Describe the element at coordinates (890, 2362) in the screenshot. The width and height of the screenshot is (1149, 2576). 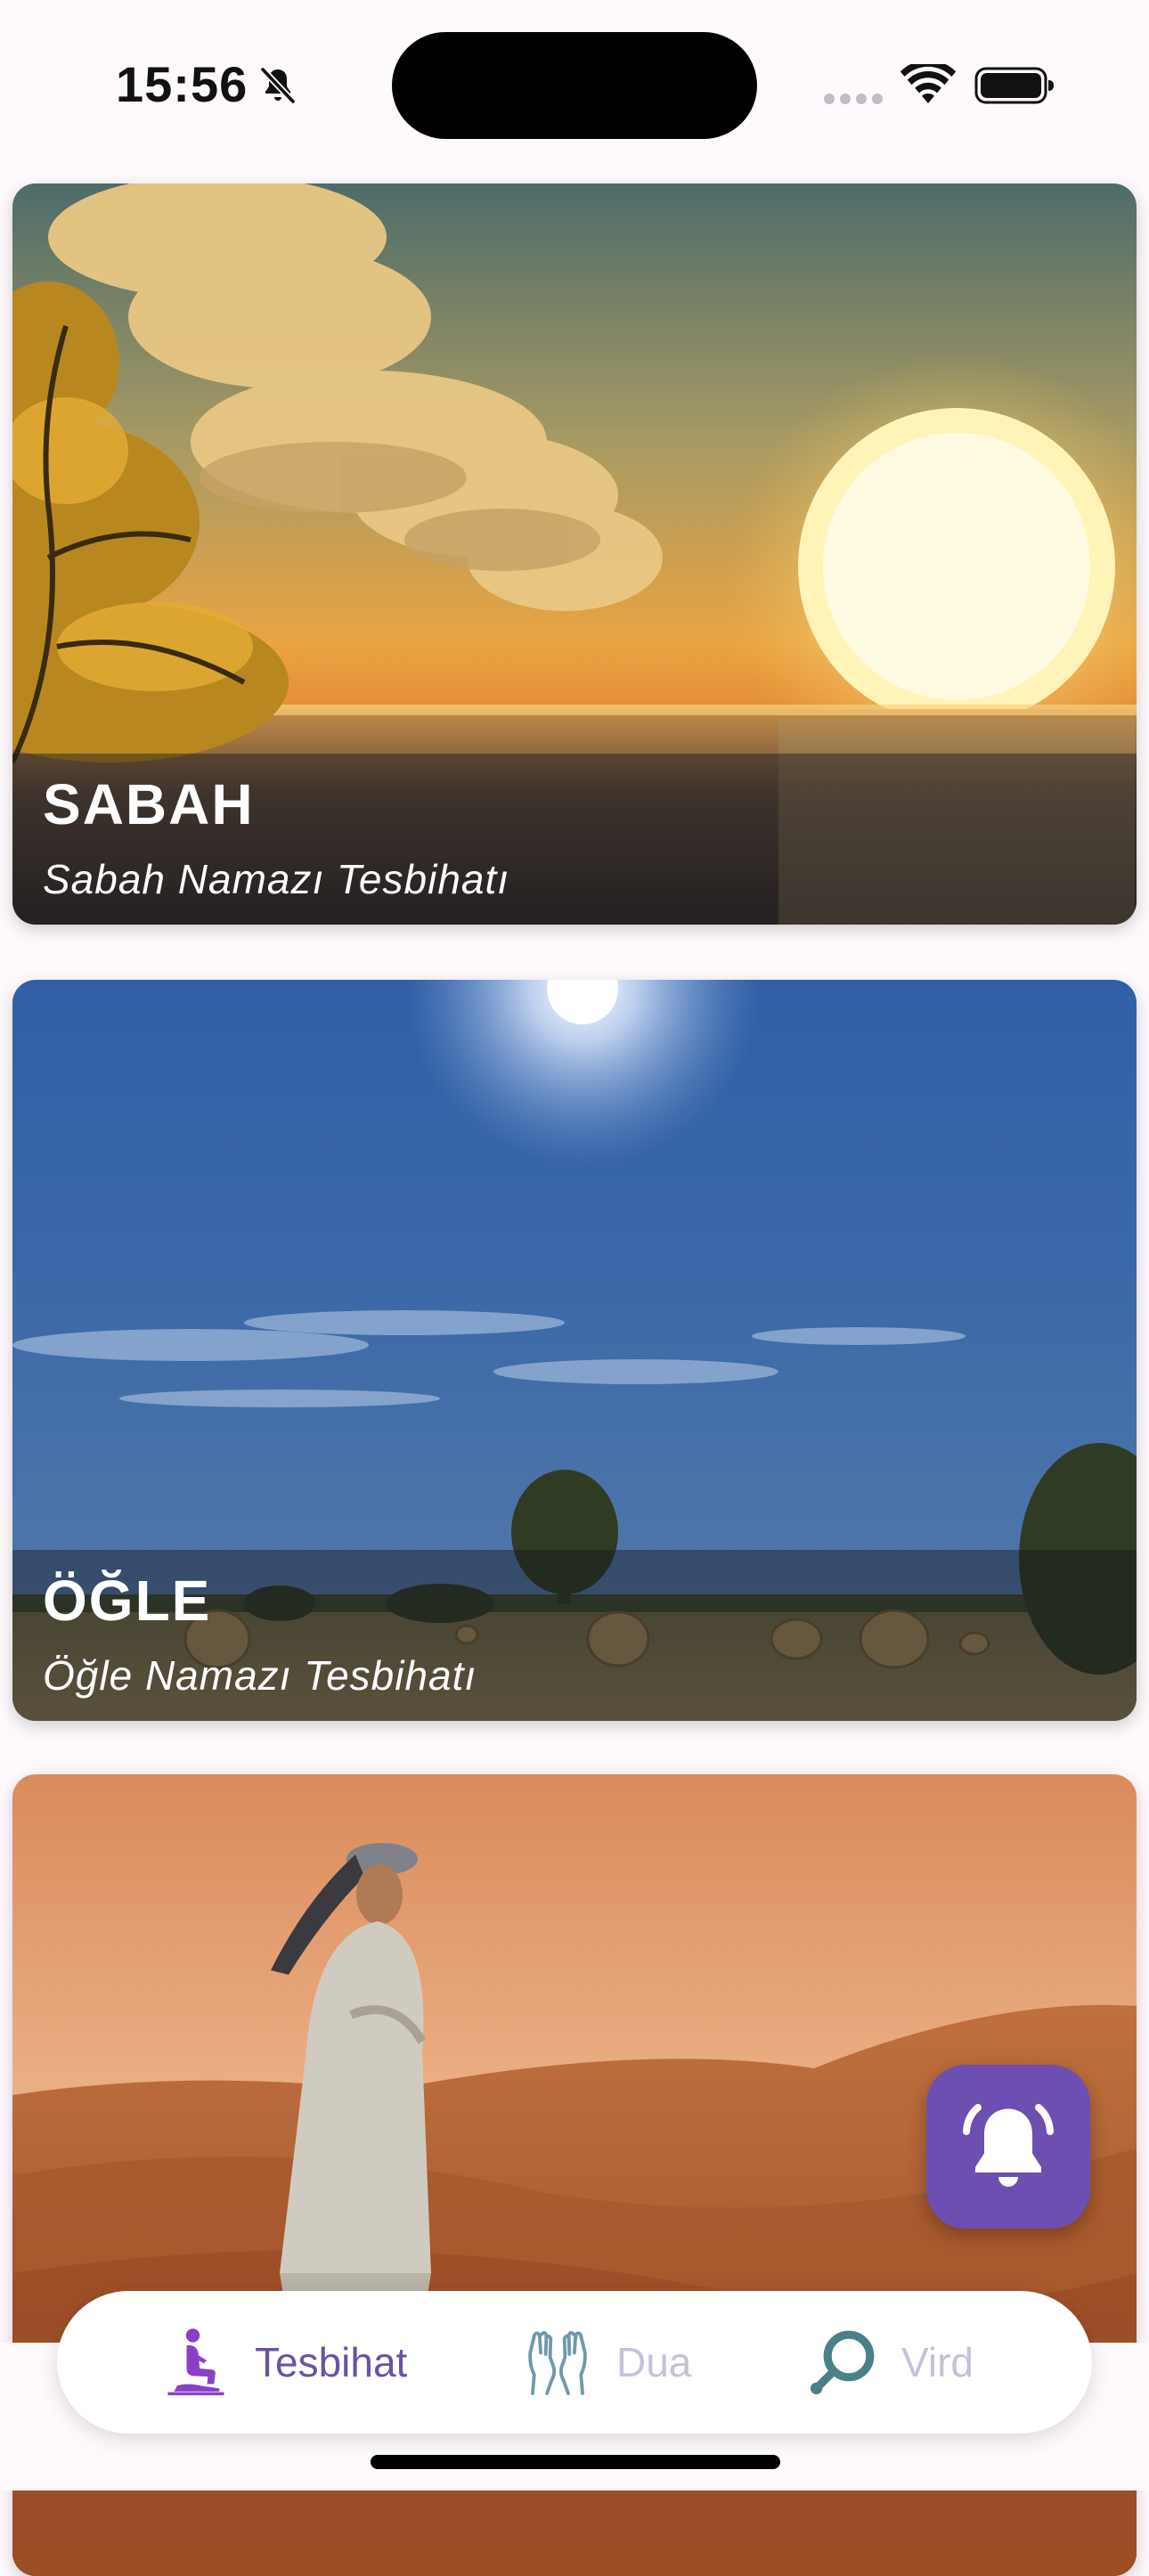
I see `nav-item-vird: Vird` at that location.